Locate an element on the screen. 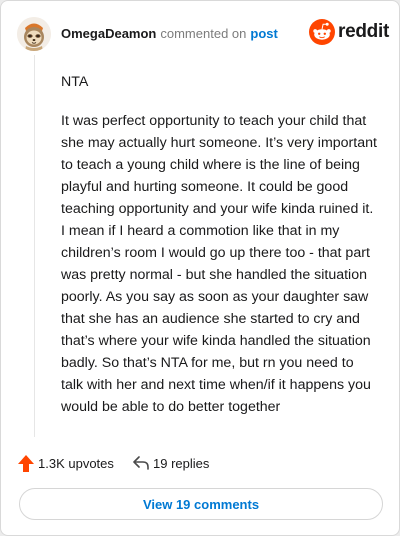 Image resolution: width=400 pixels, height=536 pixels. reddit-brand: reddit is located at coordinates (349, 33).